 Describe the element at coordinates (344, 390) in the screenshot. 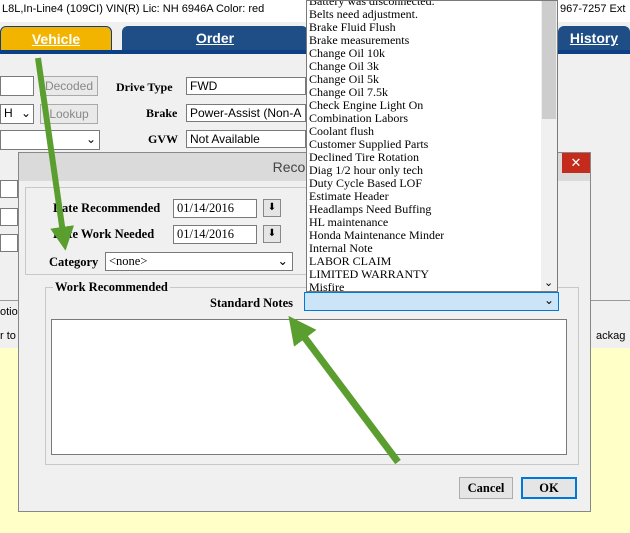

I see `arrow-to-standard-notes` at that location.